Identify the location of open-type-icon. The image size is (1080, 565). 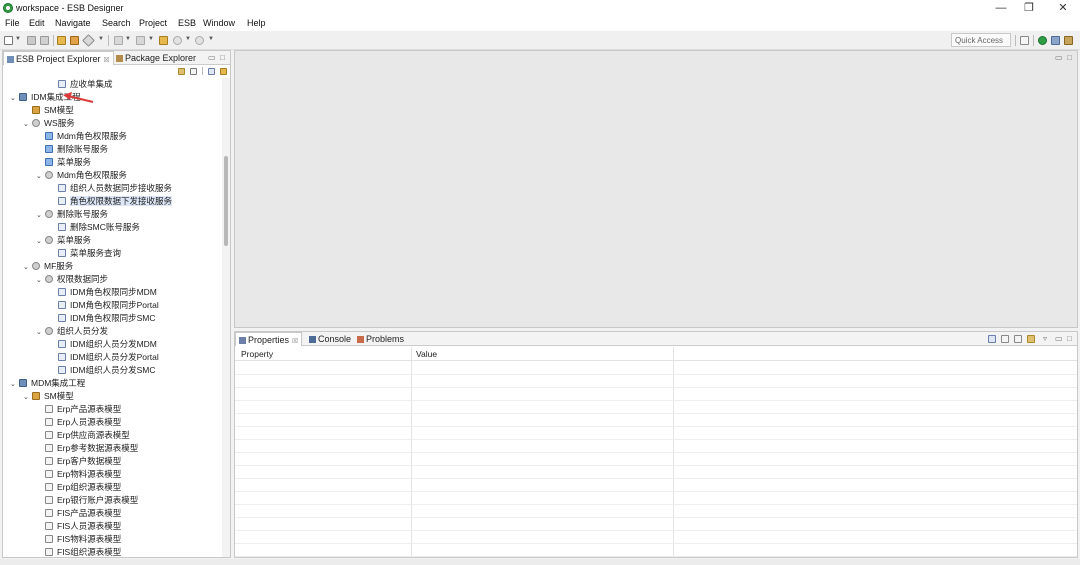
(74, 40).